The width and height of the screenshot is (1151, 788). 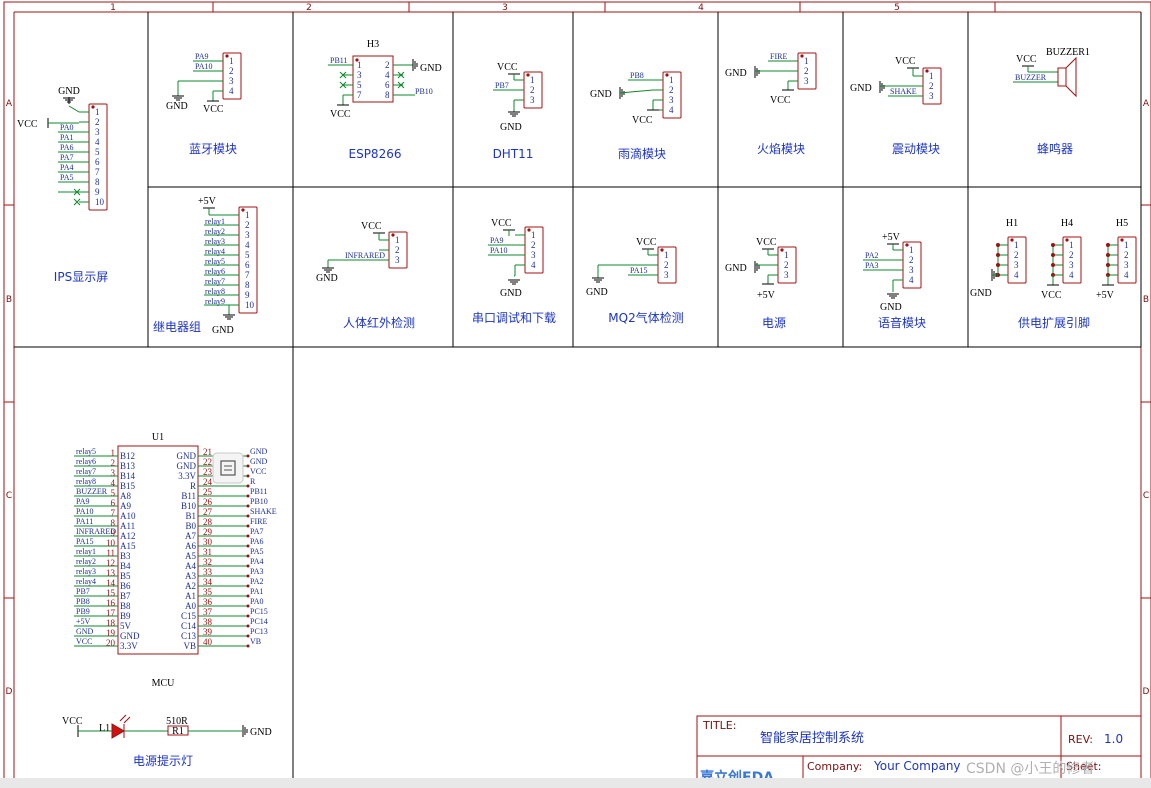 What do you see at coordinates (128, 546) in the screenshot?
I see `pin-name: A15` at bounding box center [128, 546].